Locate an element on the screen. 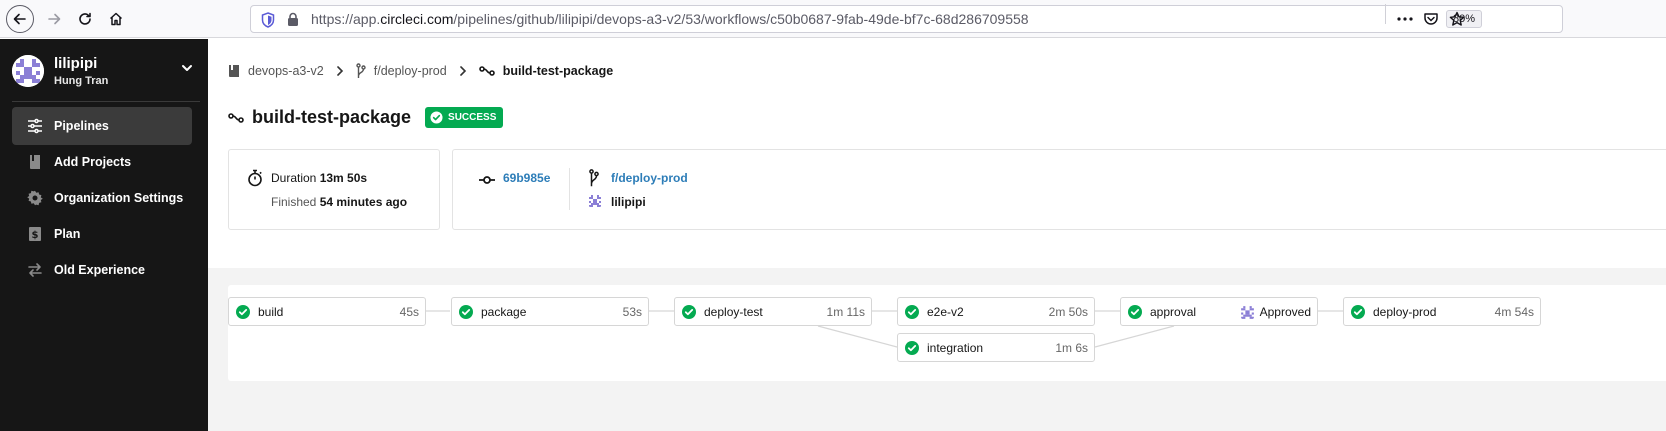 The width and height of the screenshot is (1666, 431). job-duration: 1m 6s is located at coordinates (1071, 348).